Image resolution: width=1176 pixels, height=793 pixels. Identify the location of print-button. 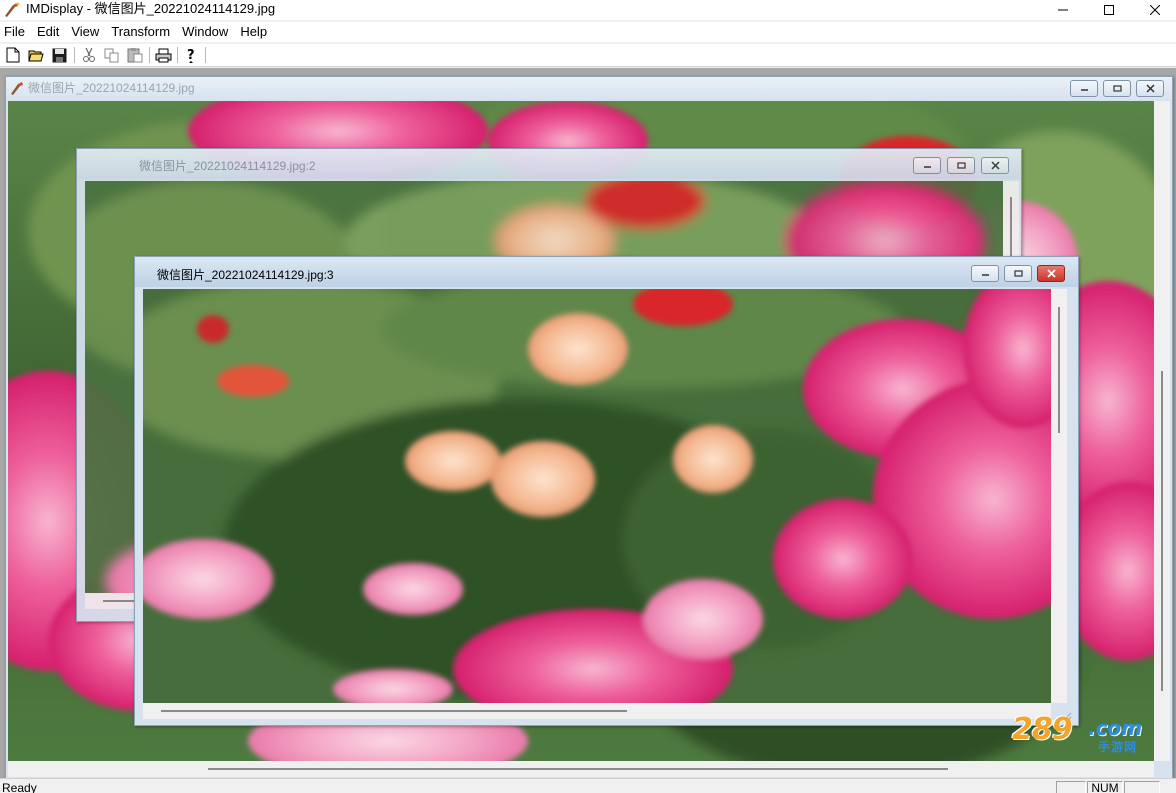
(163, 55).